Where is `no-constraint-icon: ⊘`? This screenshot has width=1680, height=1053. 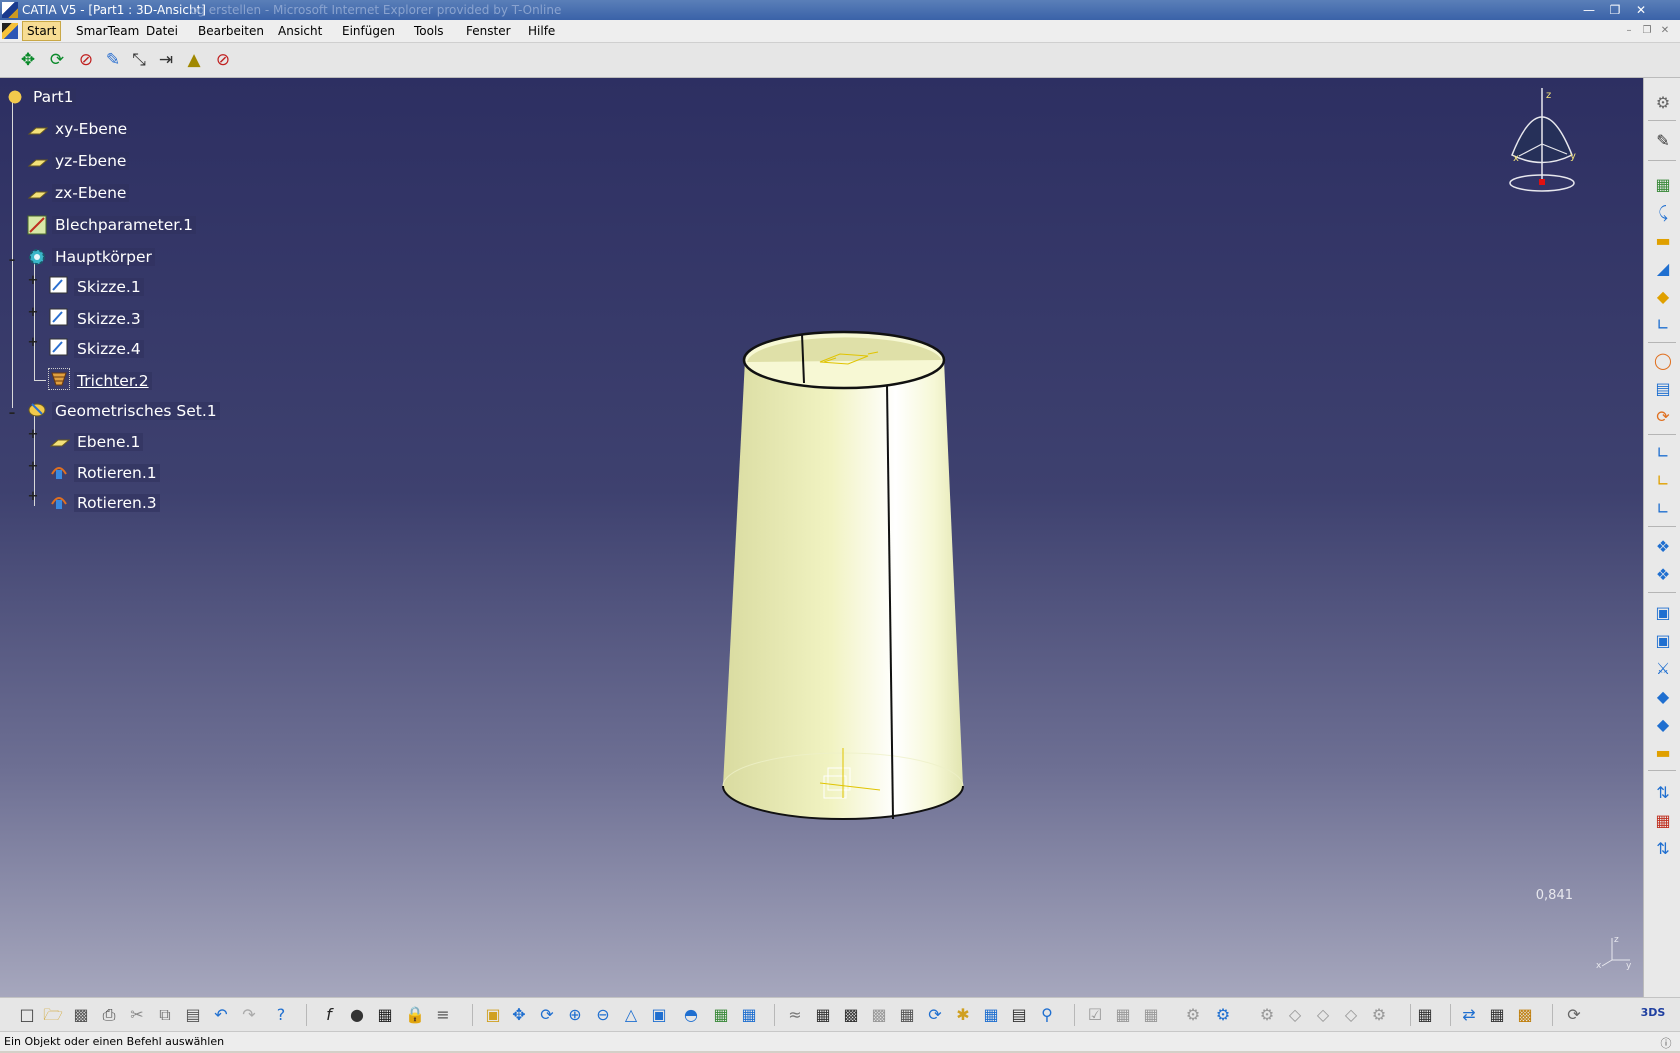
no-constraint-icon: ⊘ is located at coordinates (223, 60).